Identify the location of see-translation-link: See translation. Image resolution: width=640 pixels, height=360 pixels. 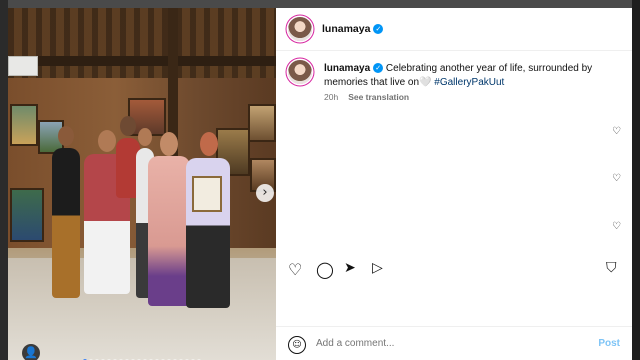
(378, 97).